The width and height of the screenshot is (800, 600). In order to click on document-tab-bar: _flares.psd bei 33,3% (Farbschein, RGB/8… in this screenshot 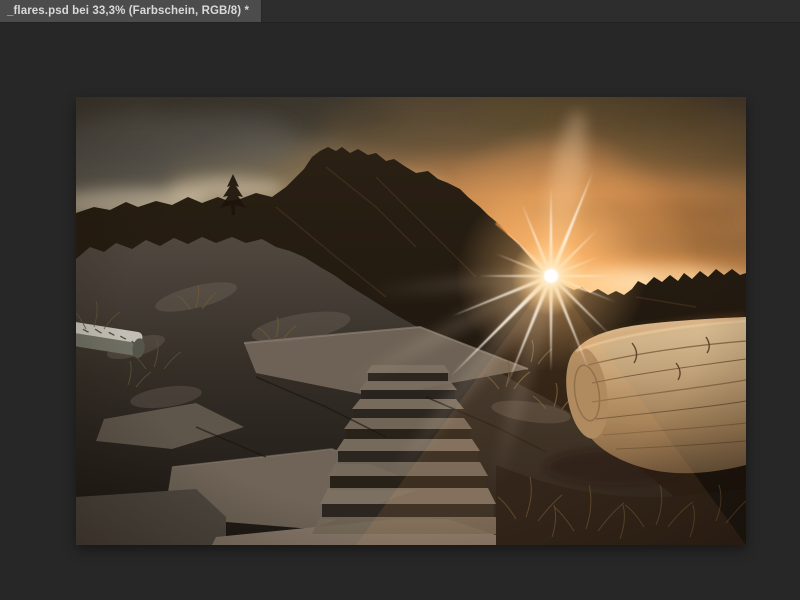, I will do `click(400, 11)`.